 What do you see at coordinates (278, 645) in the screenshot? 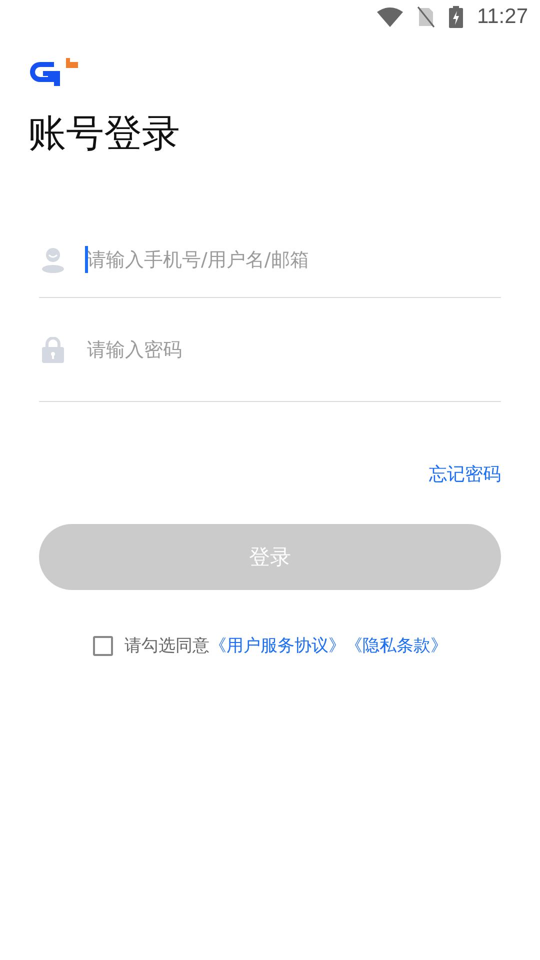
I see `agreement-link: 《用户服务协议》` at bounding box center [278, 645].